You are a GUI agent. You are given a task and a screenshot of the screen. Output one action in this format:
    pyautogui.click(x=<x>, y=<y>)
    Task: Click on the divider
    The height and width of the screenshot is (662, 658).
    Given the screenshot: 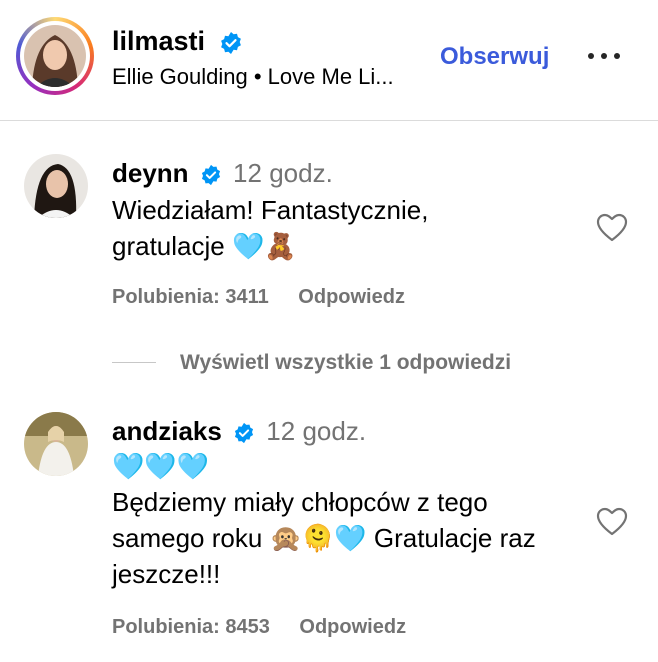 What is the action you would take?
    pyautogui.click(x=134, y=362)
    